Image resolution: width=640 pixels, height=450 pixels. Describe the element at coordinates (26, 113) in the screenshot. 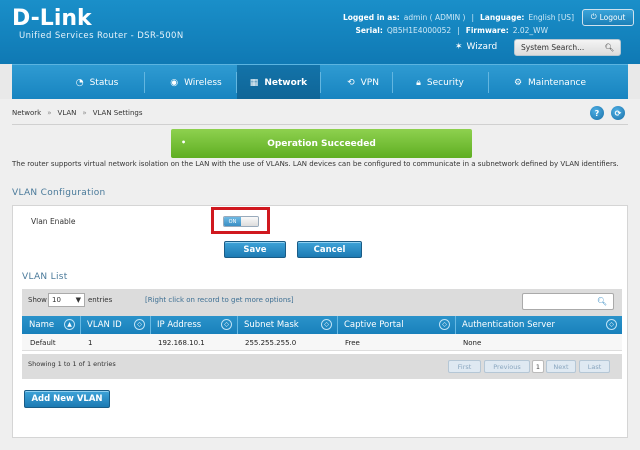

I see `breadcrumb-network: Network` at that location.